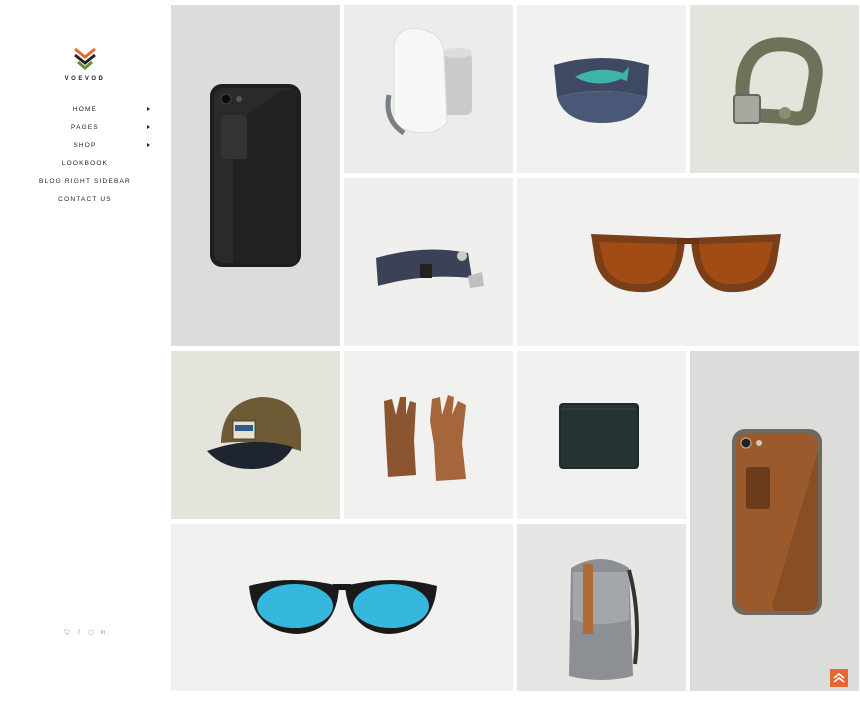  What do you see at coordinates (85, 633) in the screenshot?
I see `social-links: 🐦︎ f ▢ in` at bounding box center [85, 633].